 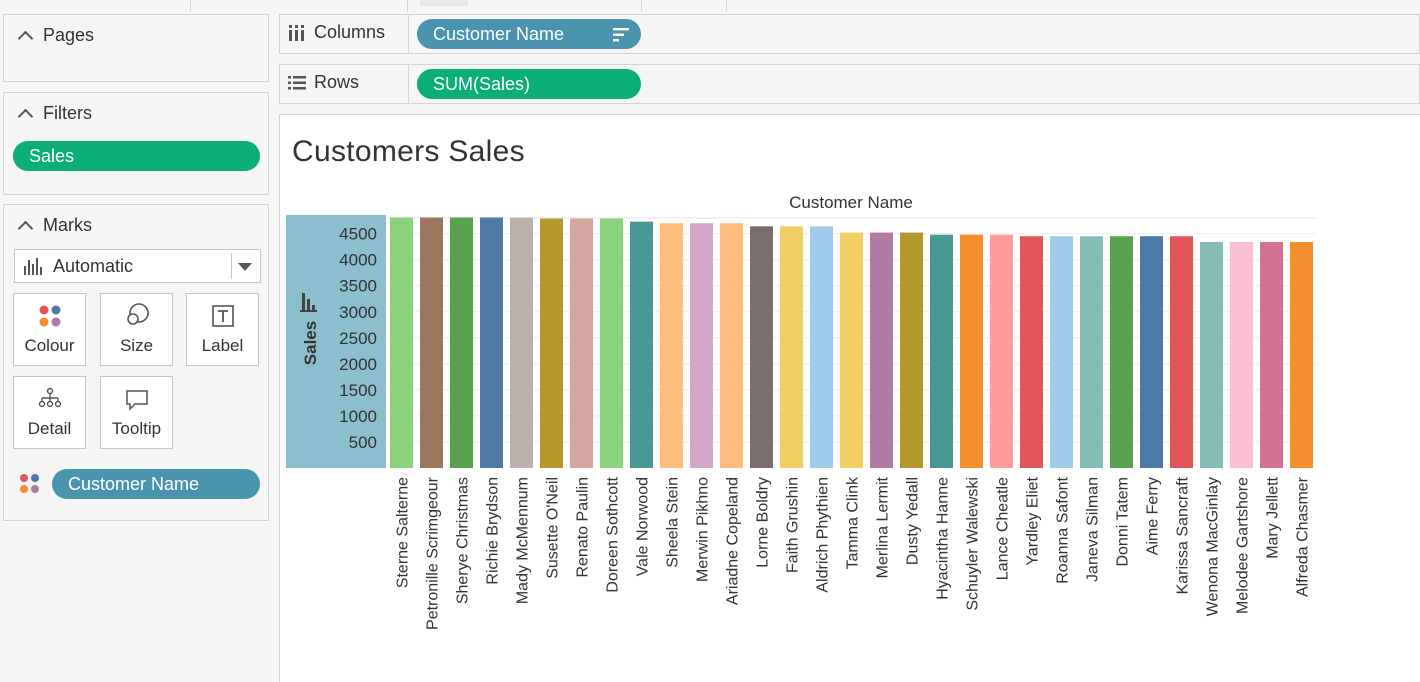 What do you see at coordinates (358, 390) in the screenshot?
I see `y-tick-label: 1500` at bounding box center [358, 390].